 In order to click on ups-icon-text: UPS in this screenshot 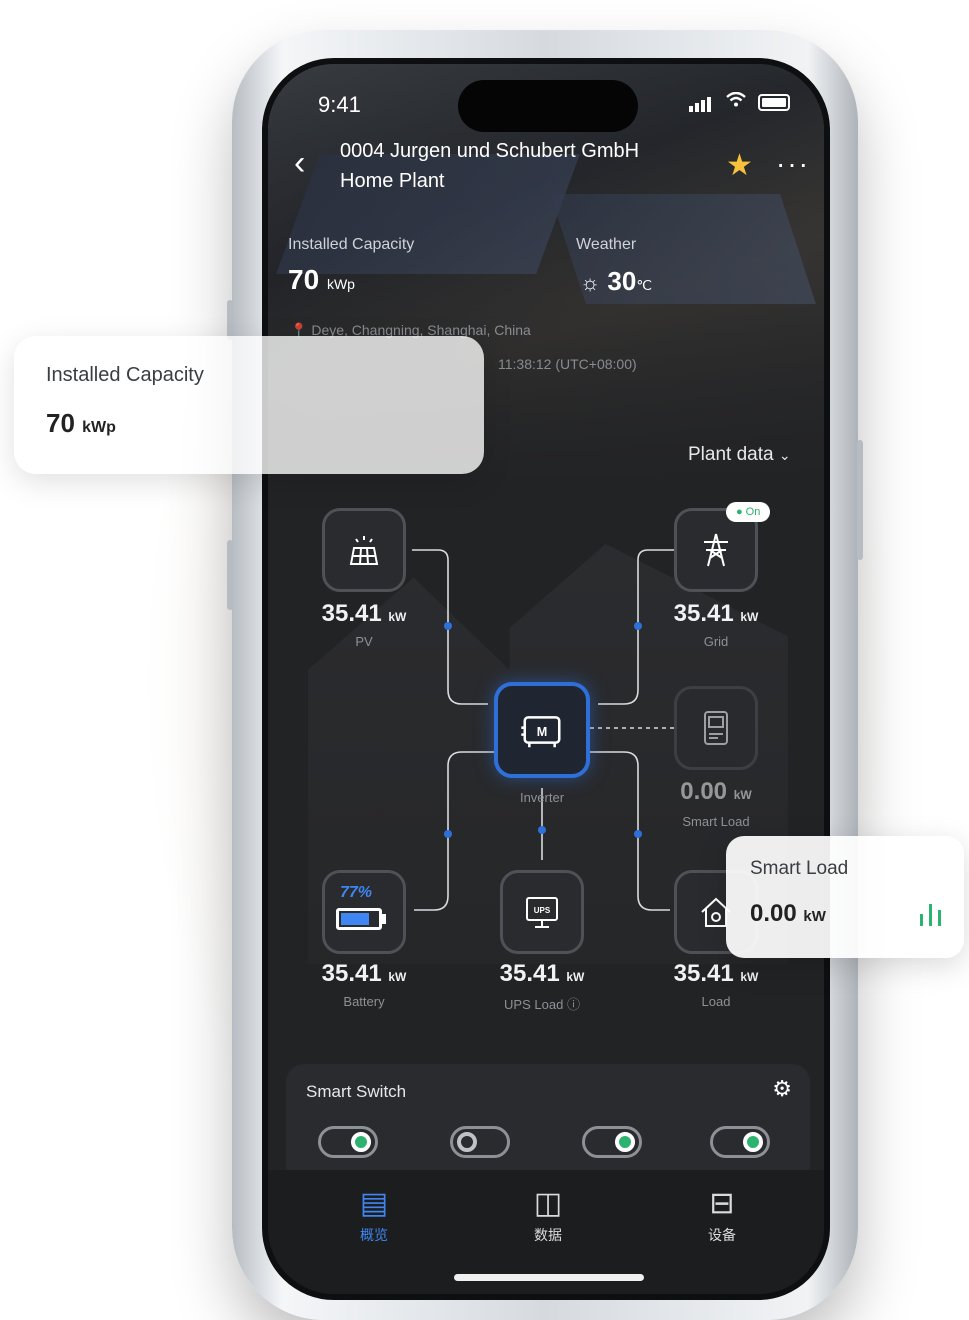, I will do `click(542, 910)`.